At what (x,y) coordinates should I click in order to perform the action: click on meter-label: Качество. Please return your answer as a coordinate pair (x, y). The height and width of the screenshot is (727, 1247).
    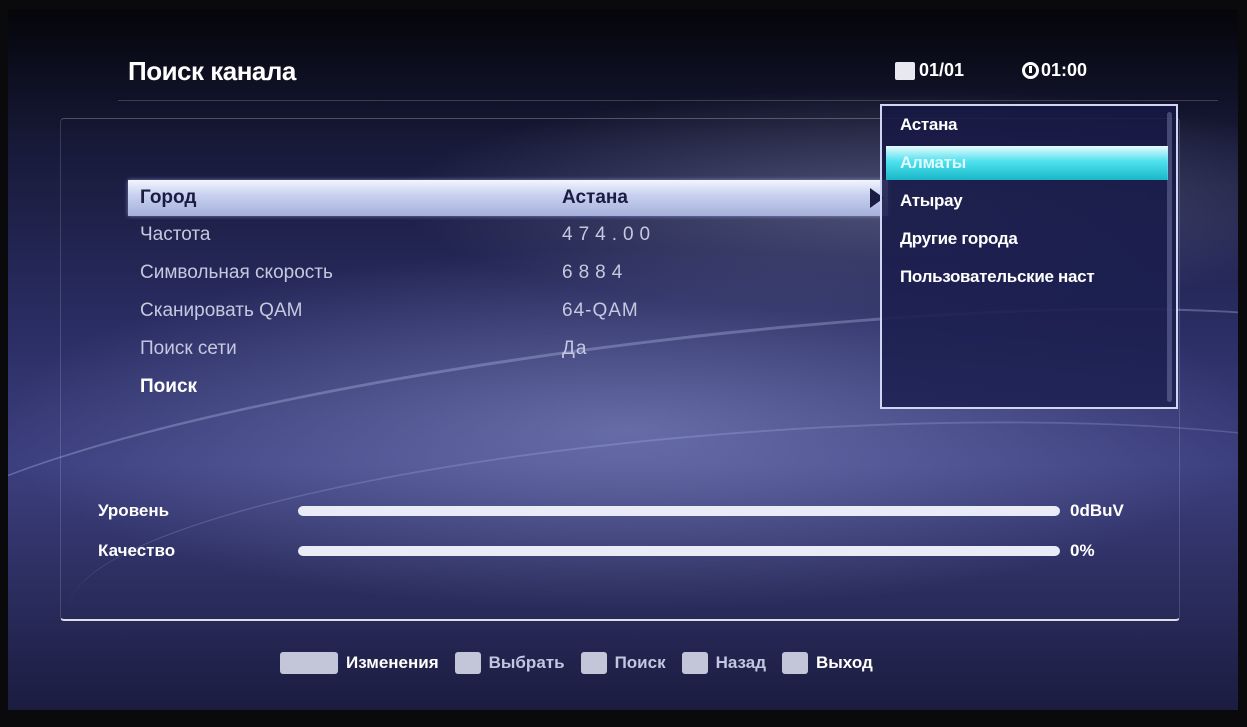
    Looking at the image, I should click on (137, 550).